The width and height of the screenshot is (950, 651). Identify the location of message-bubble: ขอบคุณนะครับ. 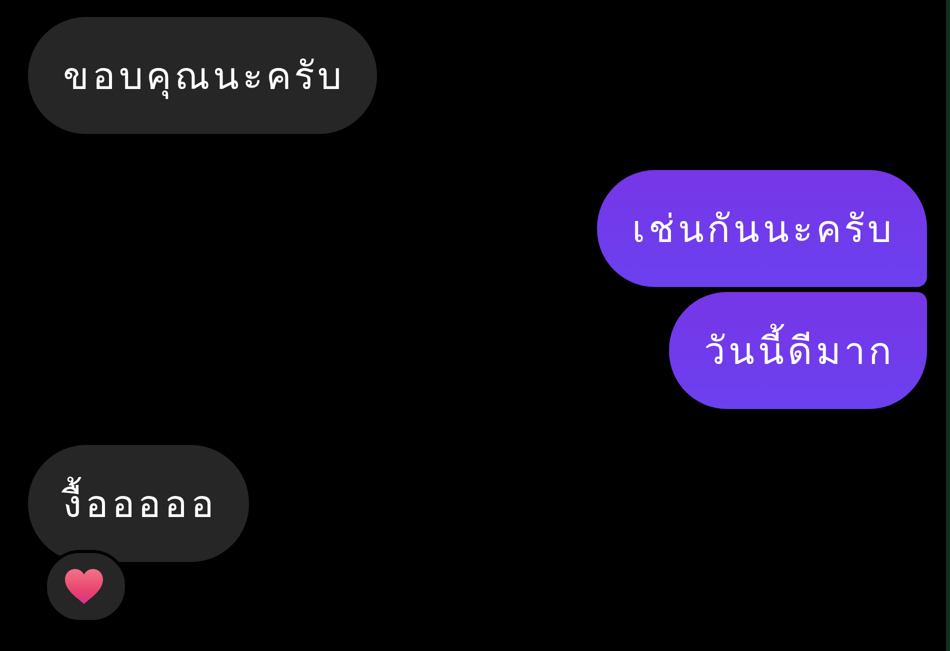
(202, 75).